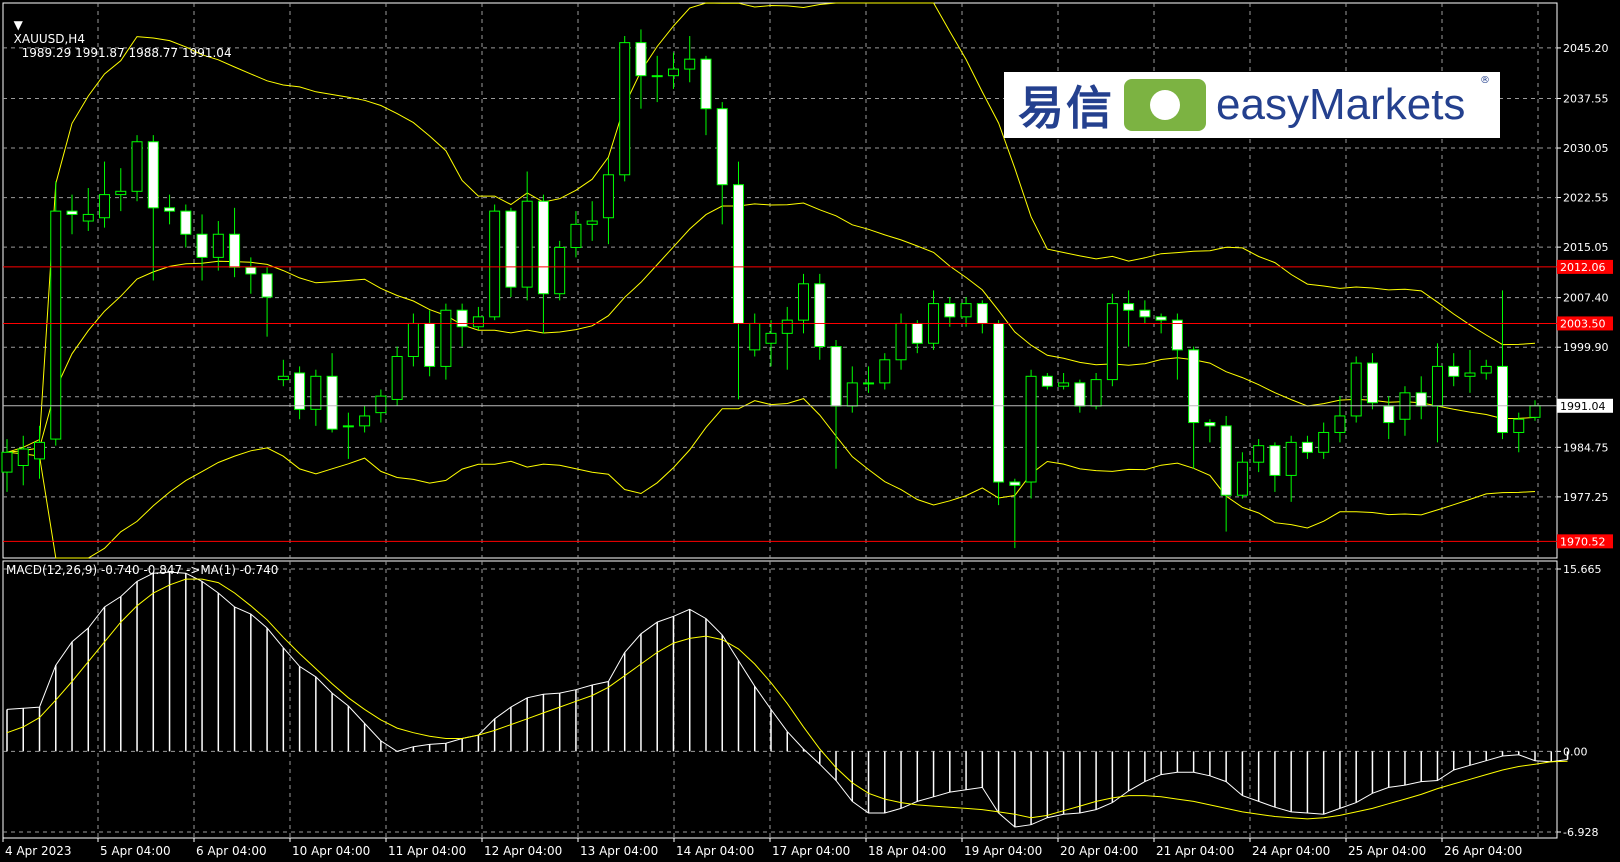 The width and height of the screenshot is (1620, 862). I want to click on time-axis-label: 5 Apr 04:00, so click(135, 851).